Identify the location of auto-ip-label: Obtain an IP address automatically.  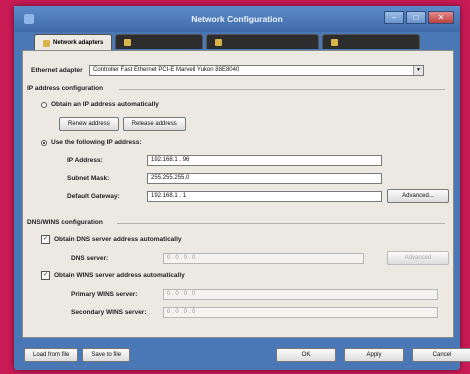
(105, 104).